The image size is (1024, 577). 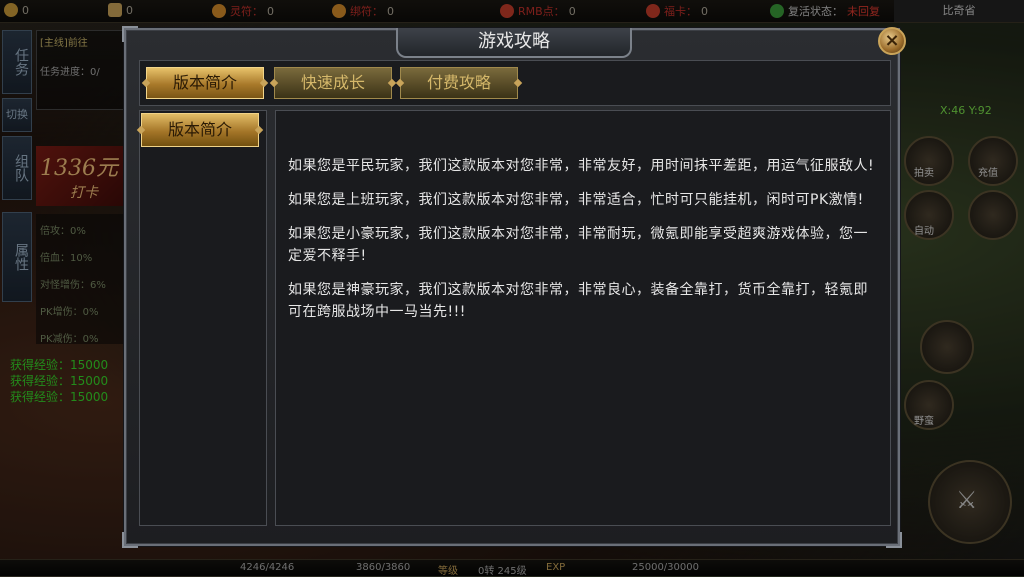 What do you see at coordinates (205, 83) in the screenshot?
I see `tab-version-intro: 版本简介` at bounding box center [205, 83].